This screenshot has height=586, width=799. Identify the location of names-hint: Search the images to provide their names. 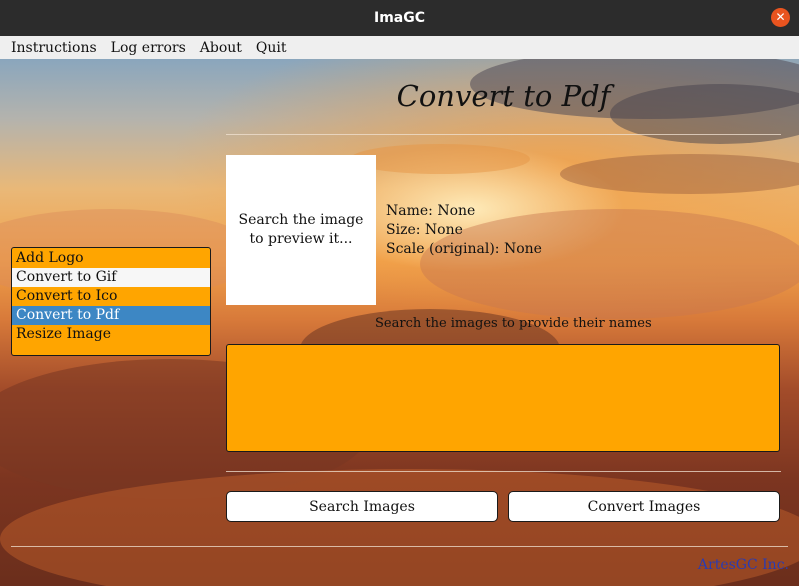
(513, 323).